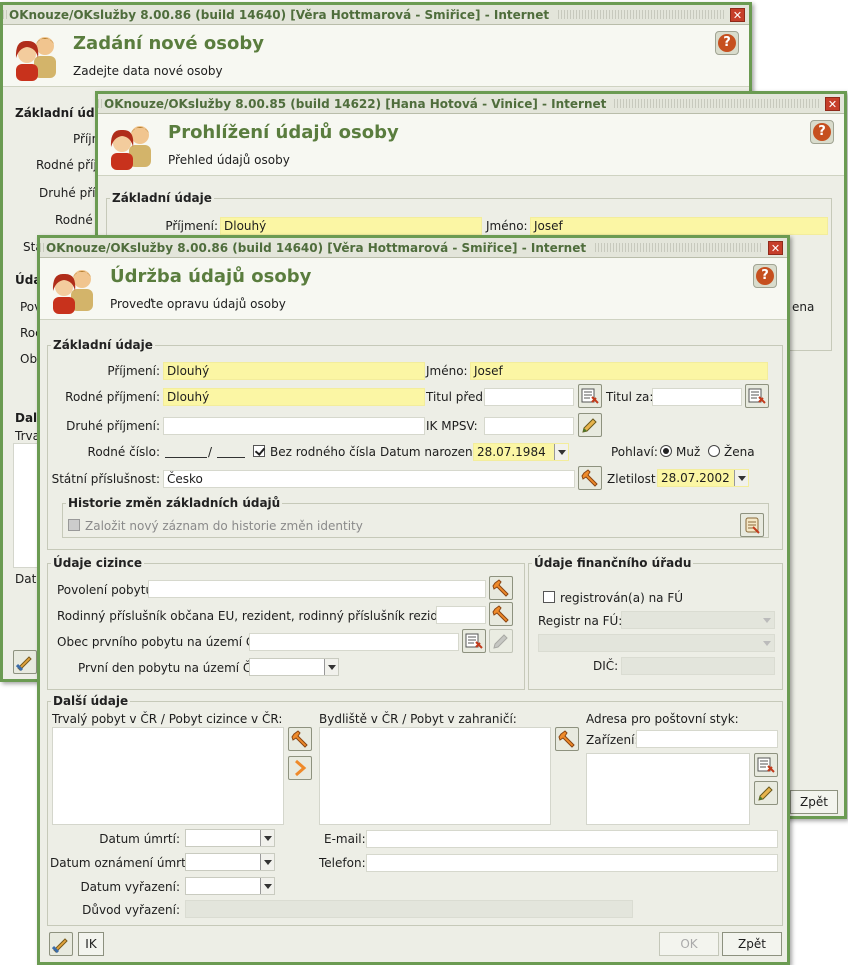 The width and height of the screenshot is (848, 965). I want to click on ik-mpsv-edit-button, so click(590, 425).